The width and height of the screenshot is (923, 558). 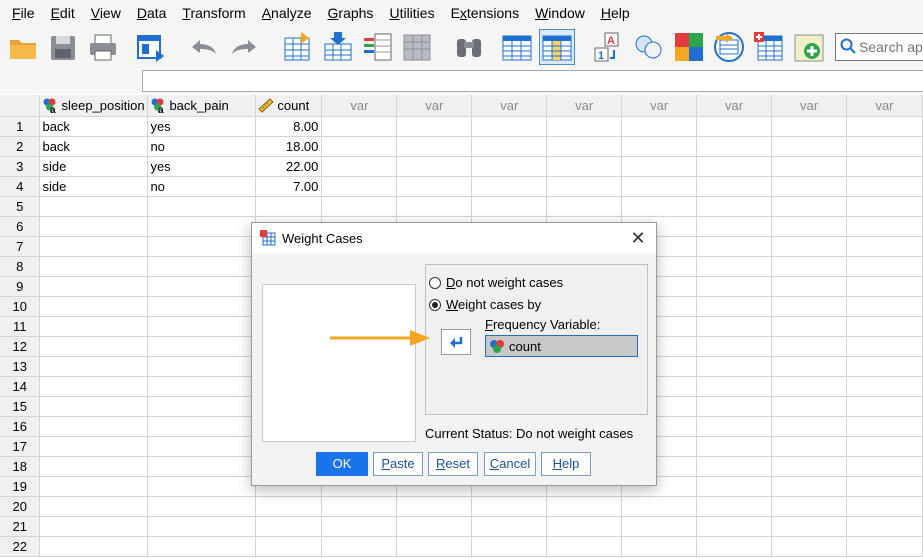 What do you see at coordinates (20, 286) in the screenshot?
I see `row-number: 9` at bounding box center [20, 286].